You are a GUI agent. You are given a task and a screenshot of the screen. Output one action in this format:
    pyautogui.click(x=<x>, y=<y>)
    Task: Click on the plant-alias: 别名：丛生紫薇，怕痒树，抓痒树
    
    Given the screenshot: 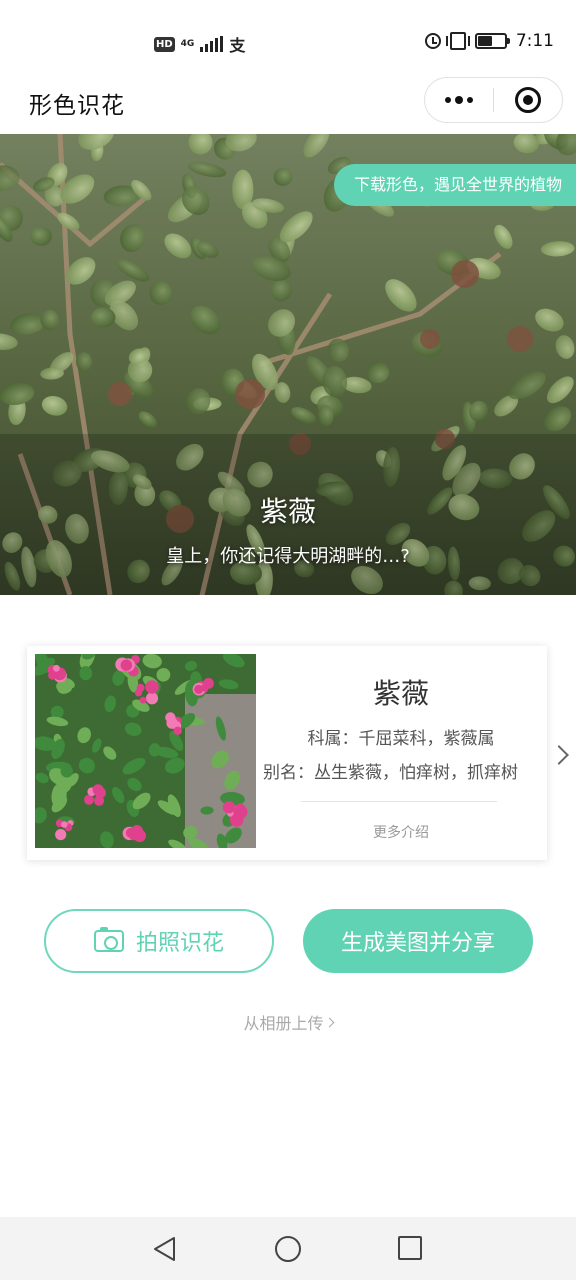 What is the action you would take?
    pyautogui.click(x=390, y=773)
    